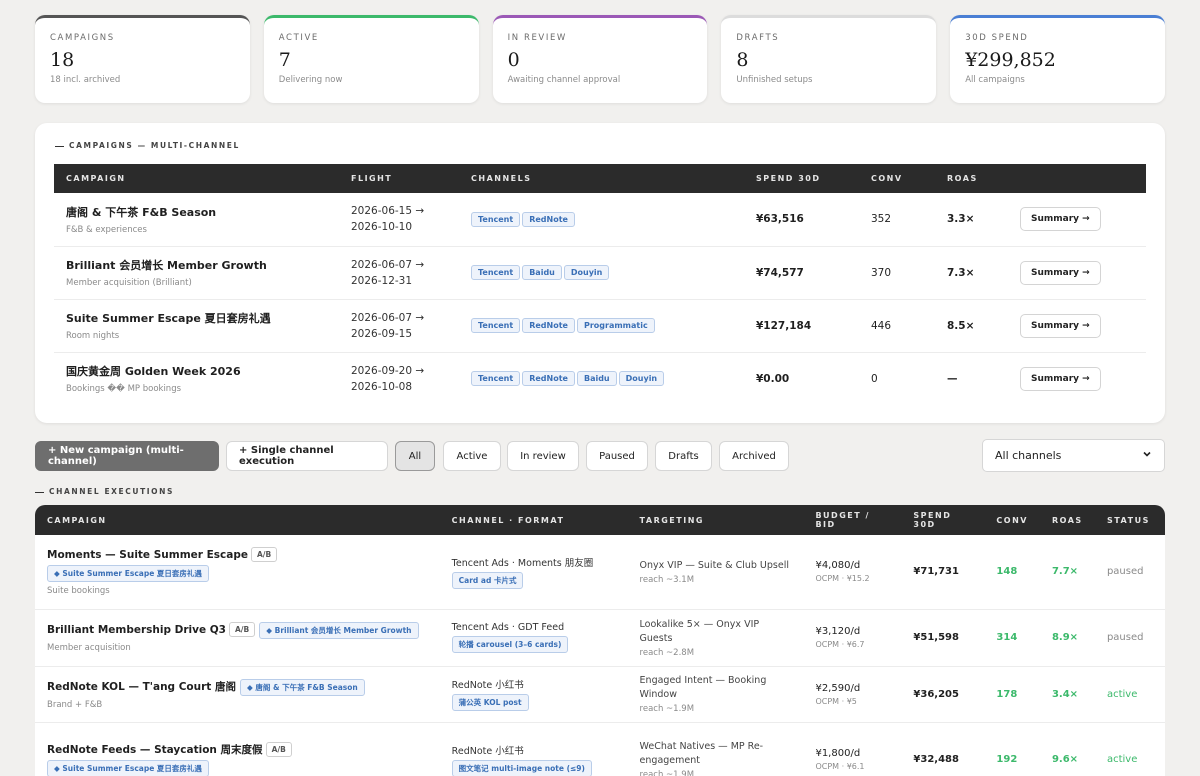  What do you see at coordinates (371, 59) in the screenshot?
I see `kpi-active: ACTIVE 7 Delivering now` at bounding box center [371, 59].